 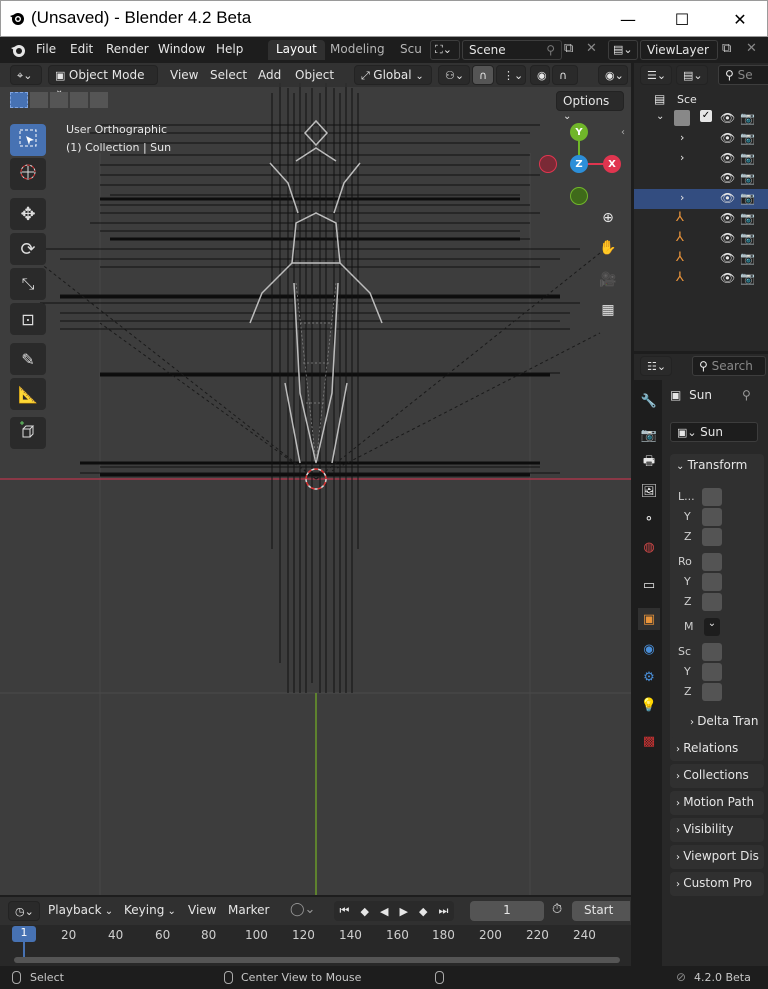 What do you see at coordinates (679, 50) in the screenshot?
I see `viewlayer-name-field: ViewLayer` at bounding box center [679, 50].